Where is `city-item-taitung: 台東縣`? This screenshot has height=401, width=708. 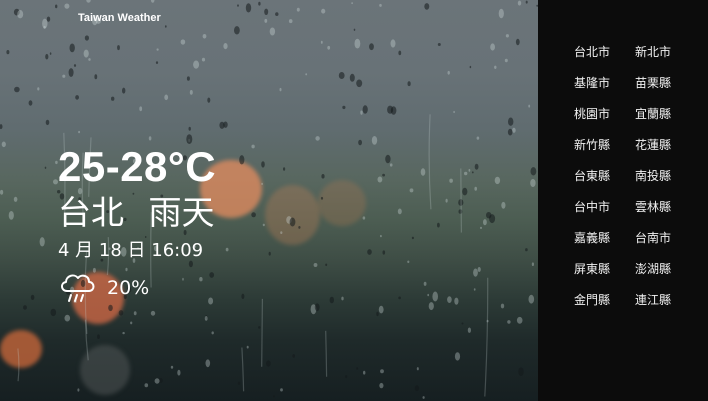
city-item-taitung: 台東縣 is located at coordinates (604, 175).